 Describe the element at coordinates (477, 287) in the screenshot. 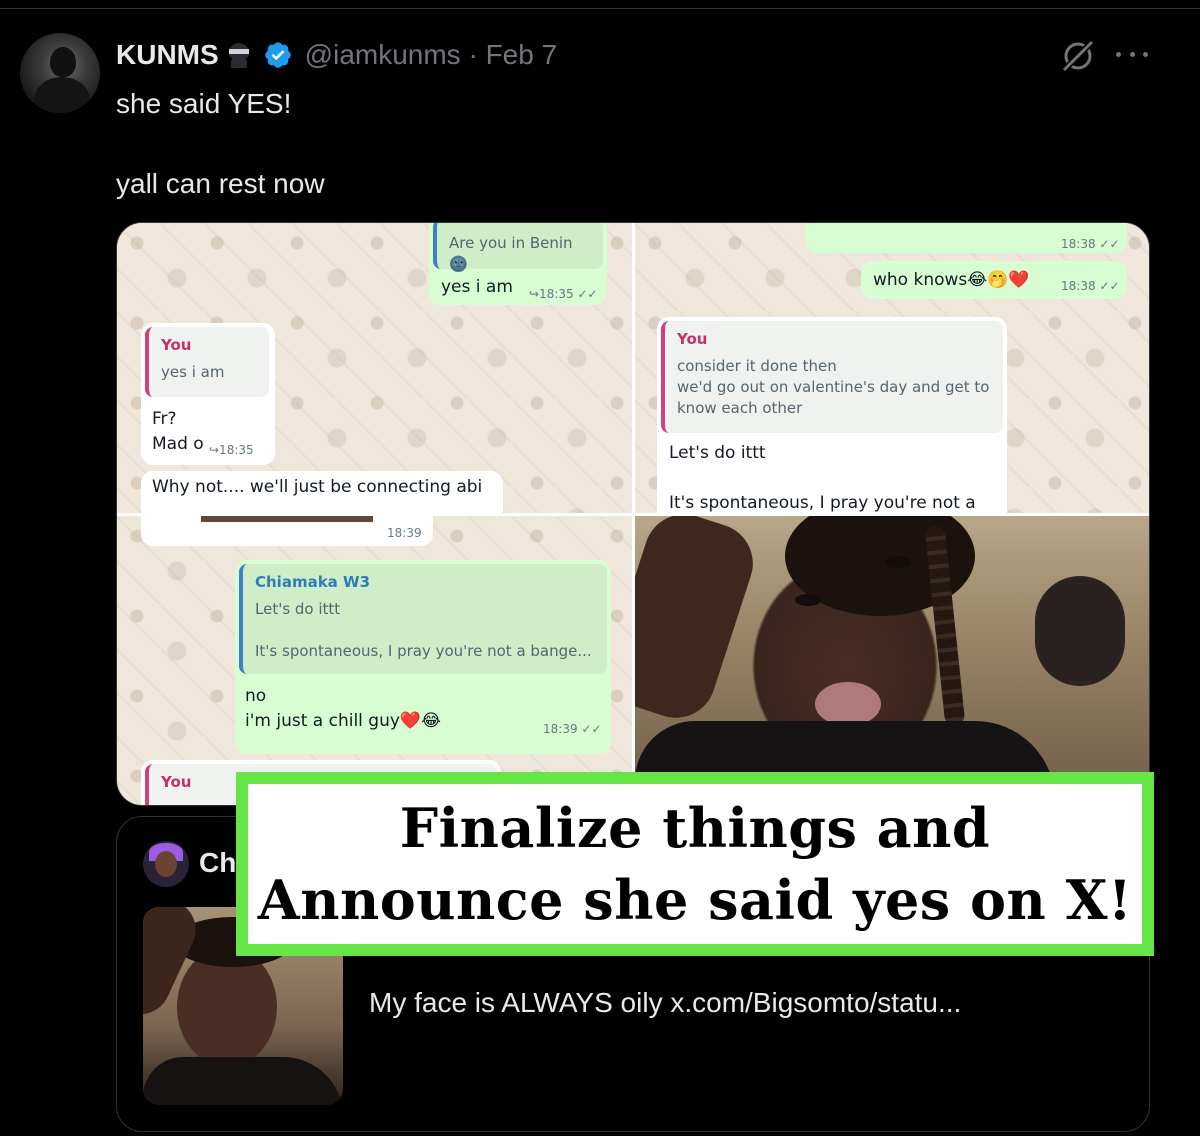

I see `message-text: yes i am` at that location.